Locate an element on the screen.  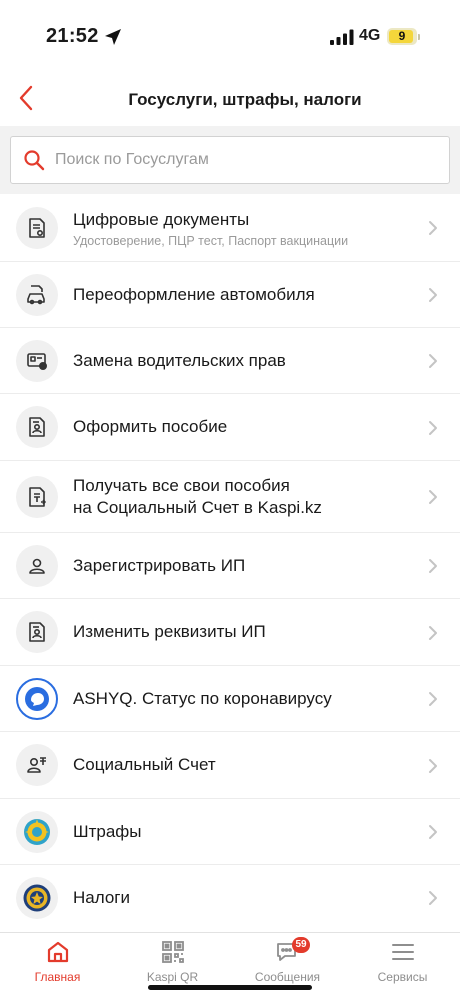
item-title: Замена водительских прав is located at coordinates (179, 360).